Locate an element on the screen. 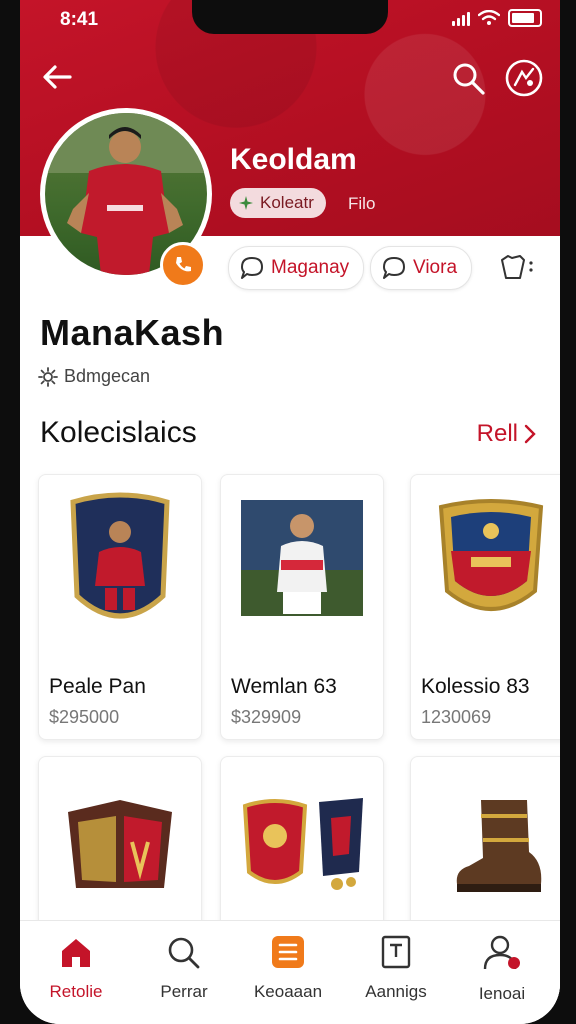 Image resolution: width=576 pixels, height=1024 pixels. message-button-label: Maganay is located at coordinates (310, 267).